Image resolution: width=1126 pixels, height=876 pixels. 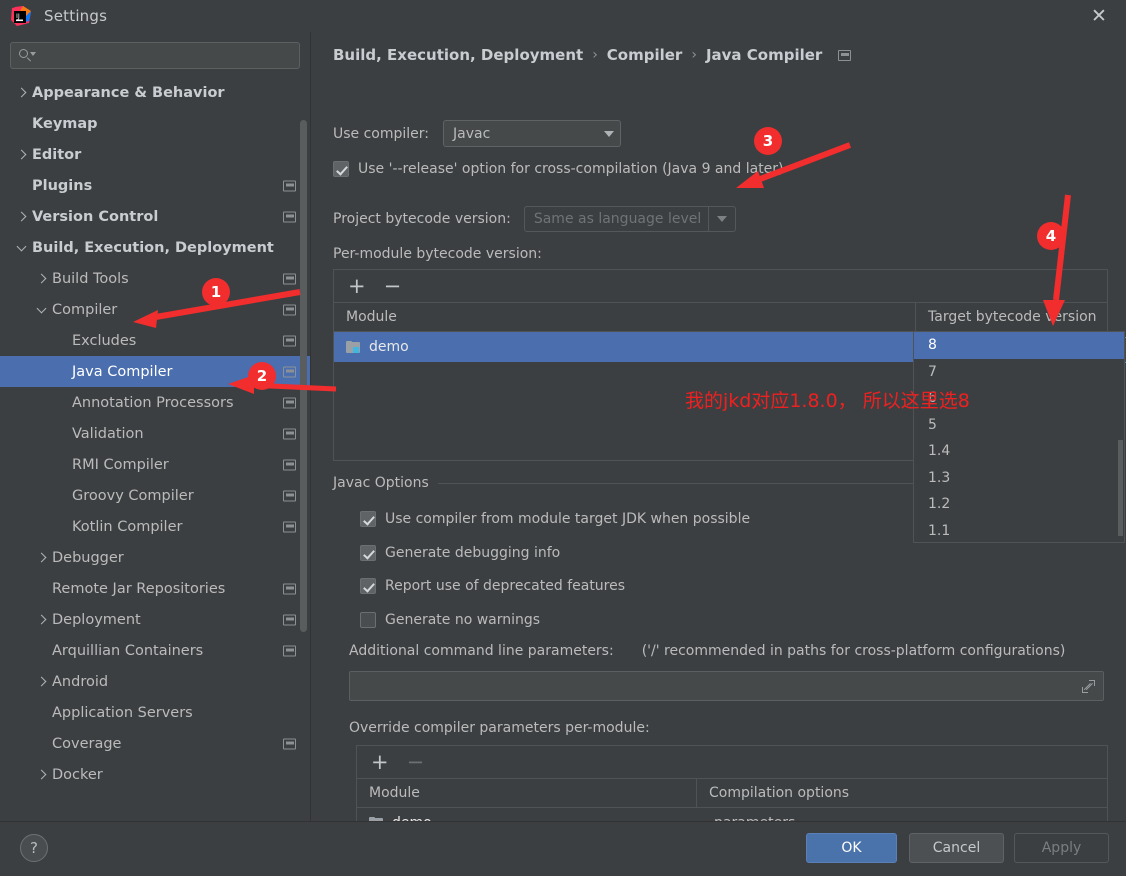 What do you see at coordinates (505, 586) in the screenshot?
I see `report-deprecated-label: Report use of deprecated features` at bounding box center [505, 586].